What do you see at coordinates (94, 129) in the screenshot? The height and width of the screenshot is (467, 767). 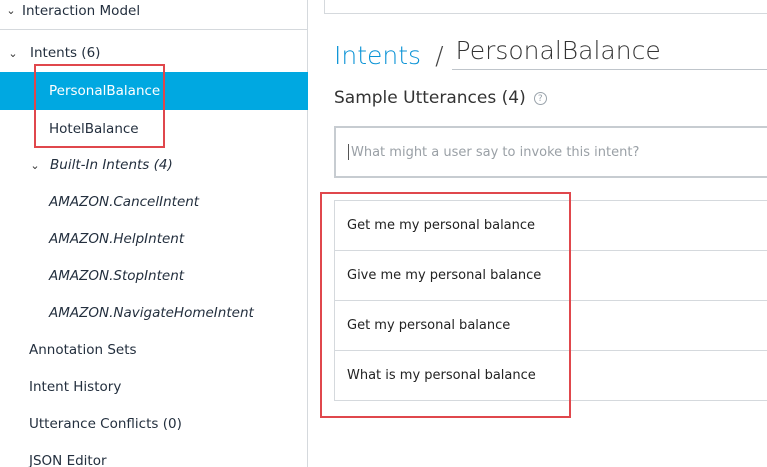 I see `sidebar-item-label: HotelBalance` at bounding box center [94, 129].